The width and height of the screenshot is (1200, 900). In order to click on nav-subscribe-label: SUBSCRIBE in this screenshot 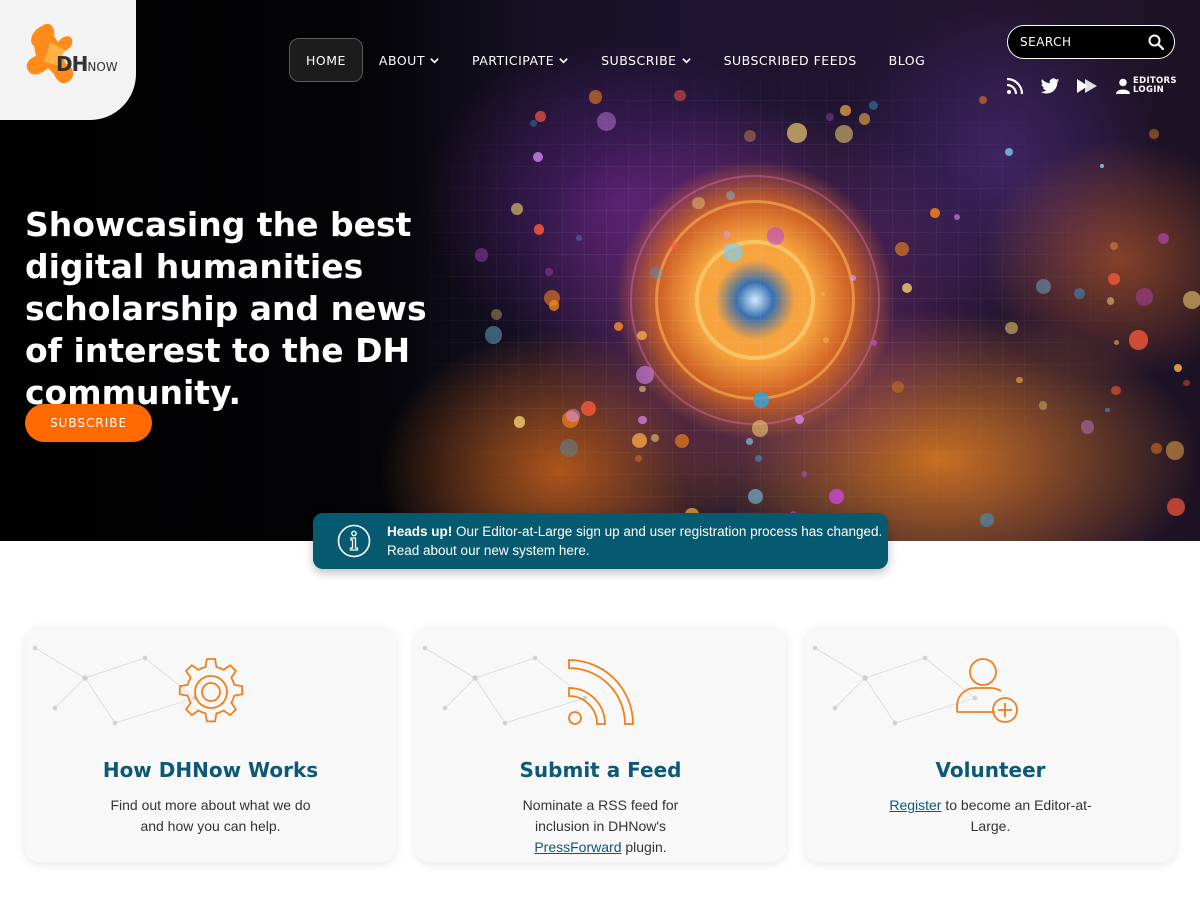, I will do `click(639, 60)`.